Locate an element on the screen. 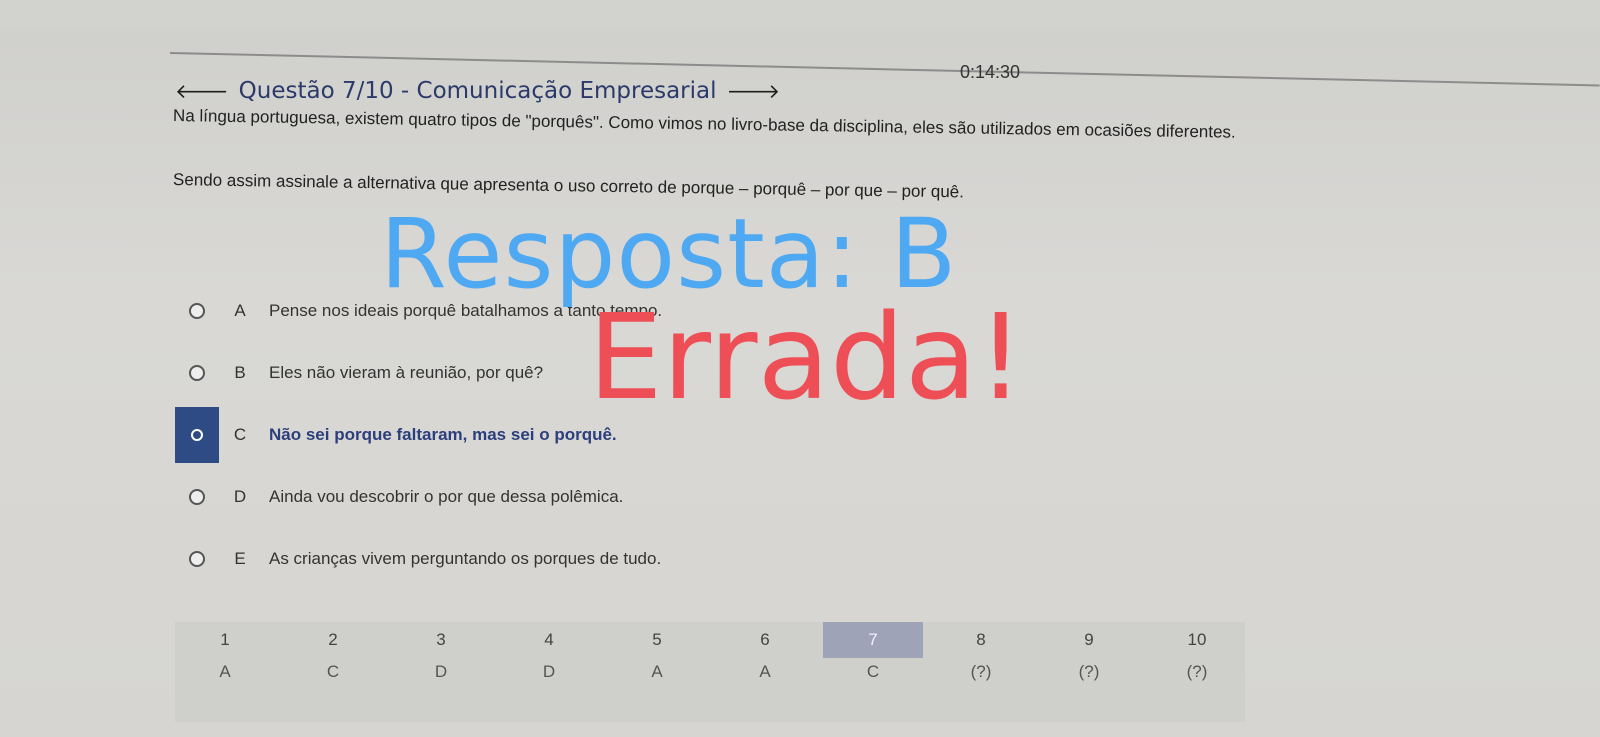  nav-question-10: 10 (?) is located at coordinates (1197, 652).